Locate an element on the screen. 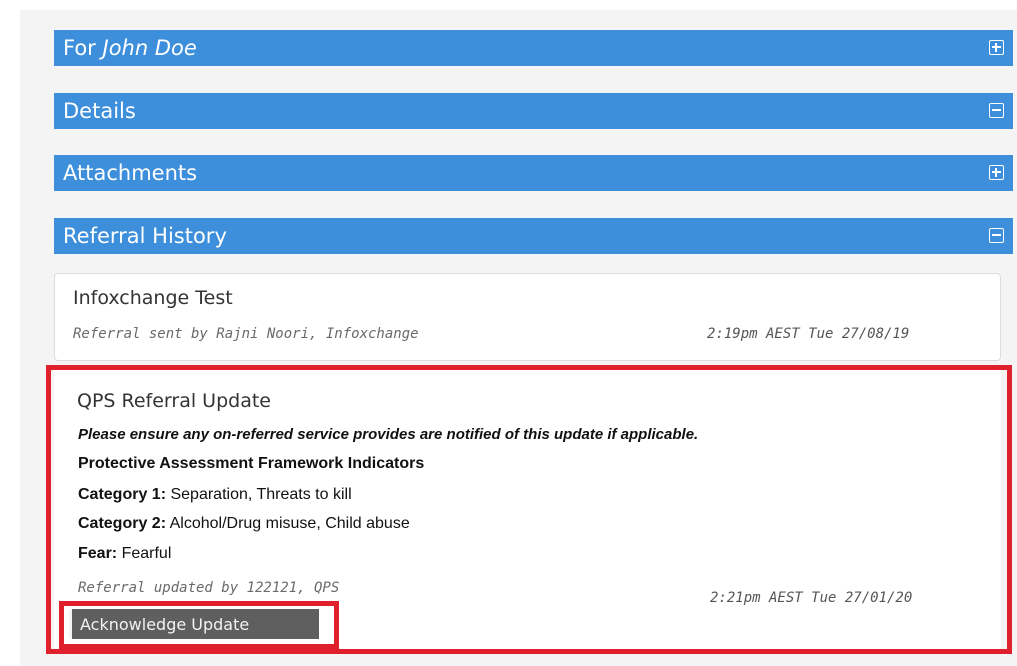  section-attachments-label: Attachments is located at coordinates (130, 173).